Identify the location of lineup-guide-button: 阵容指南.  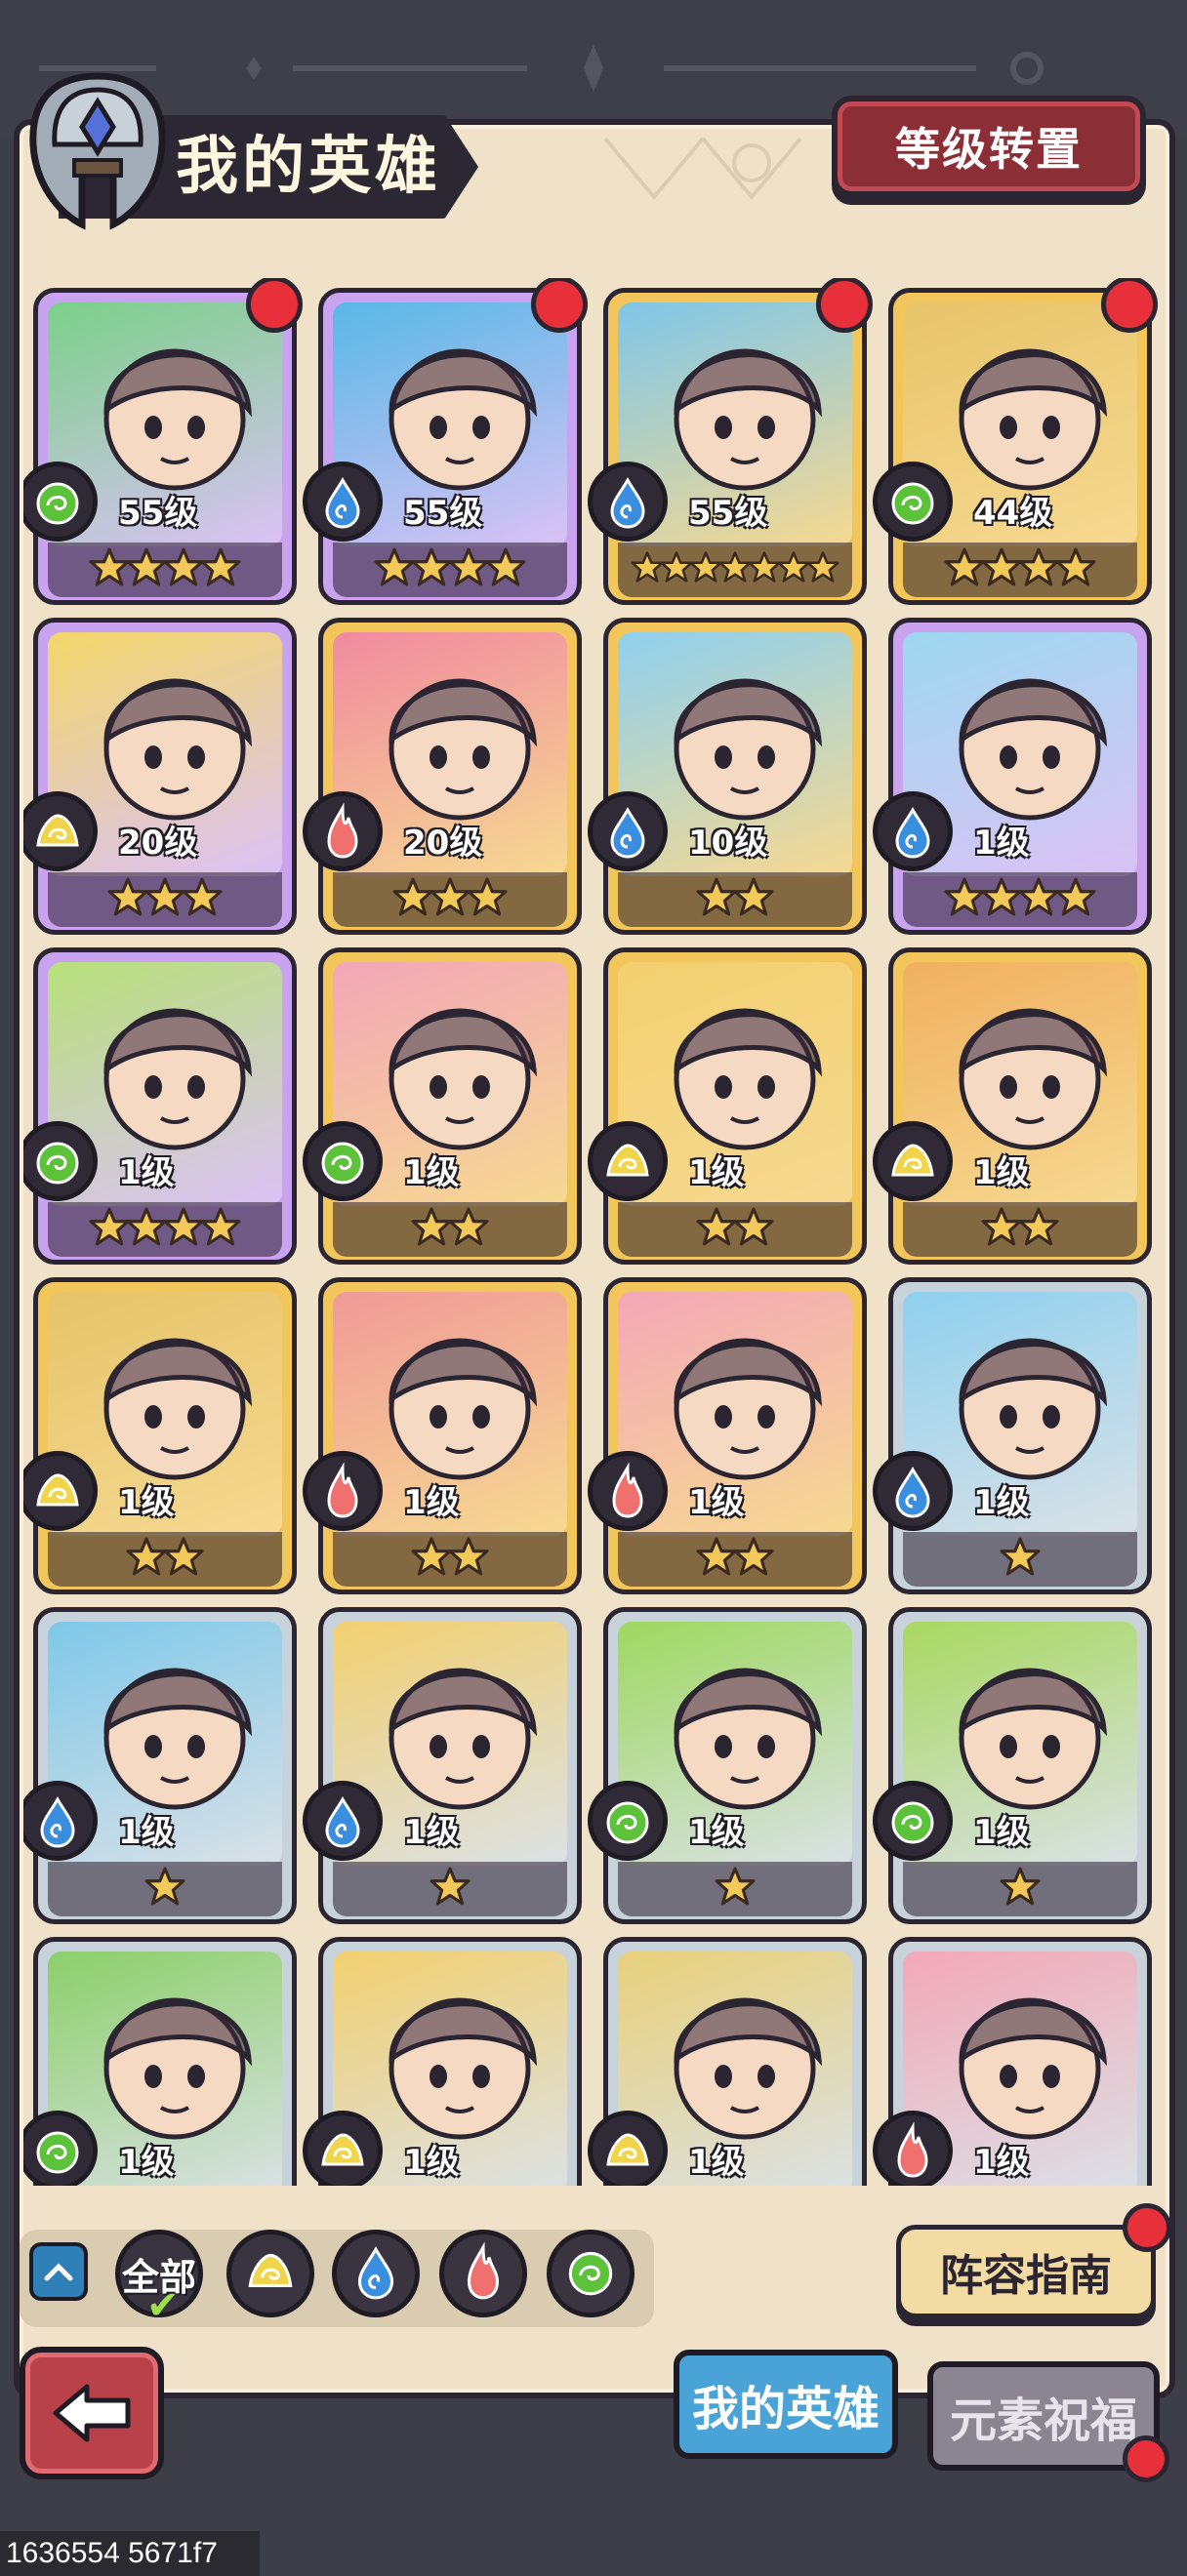
(1026, 2271).